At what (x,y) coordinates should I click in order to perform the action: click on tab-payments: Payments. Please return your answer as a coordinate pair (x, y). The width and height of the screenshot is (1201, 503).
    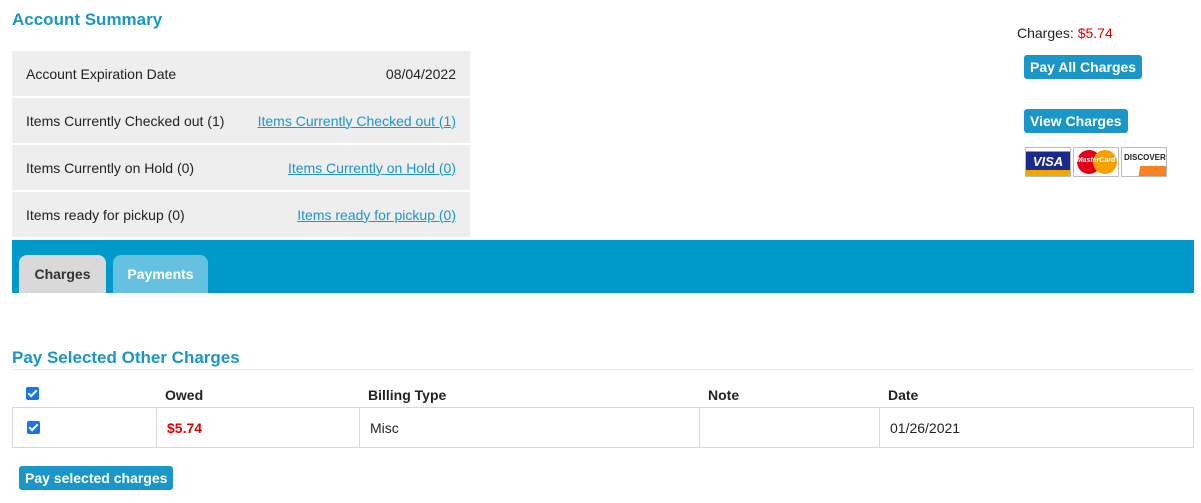
    Looking at the image, I should click on (160, 274).